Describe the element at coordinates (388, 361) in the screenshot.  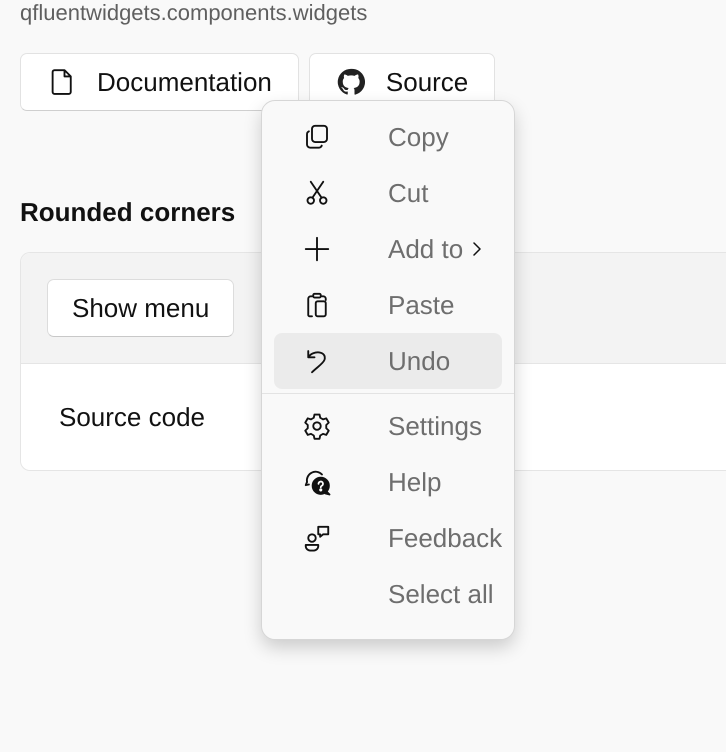
I see `menu-item: Undo` at that location.